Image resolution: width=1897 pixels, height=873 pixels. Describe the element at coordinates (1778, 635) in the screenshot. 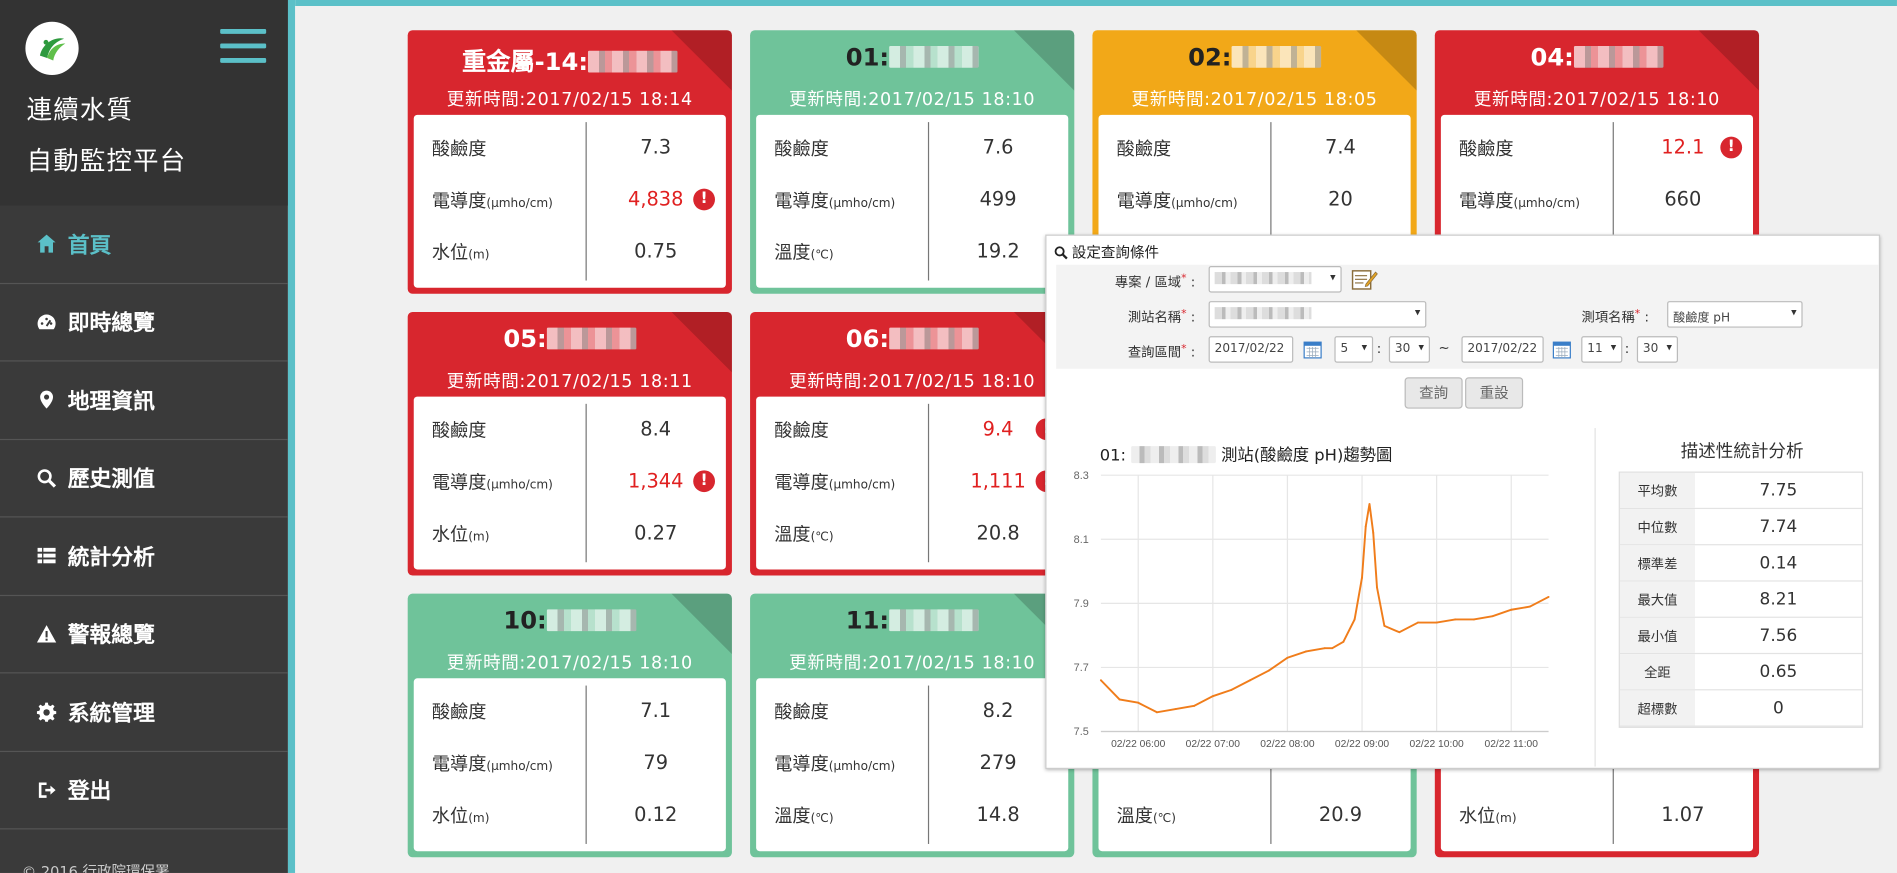

I see `stat-value: 7.56` at that location.